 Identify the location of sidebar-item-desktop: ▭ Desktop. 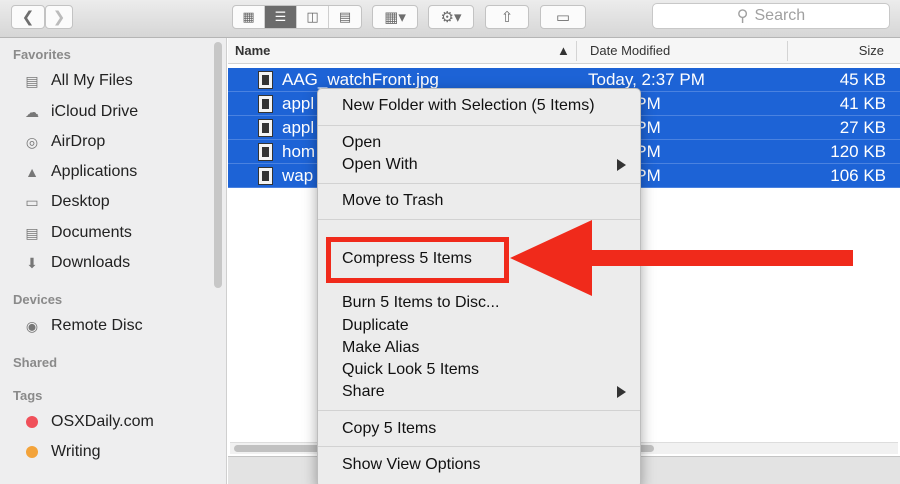
(66, 202).